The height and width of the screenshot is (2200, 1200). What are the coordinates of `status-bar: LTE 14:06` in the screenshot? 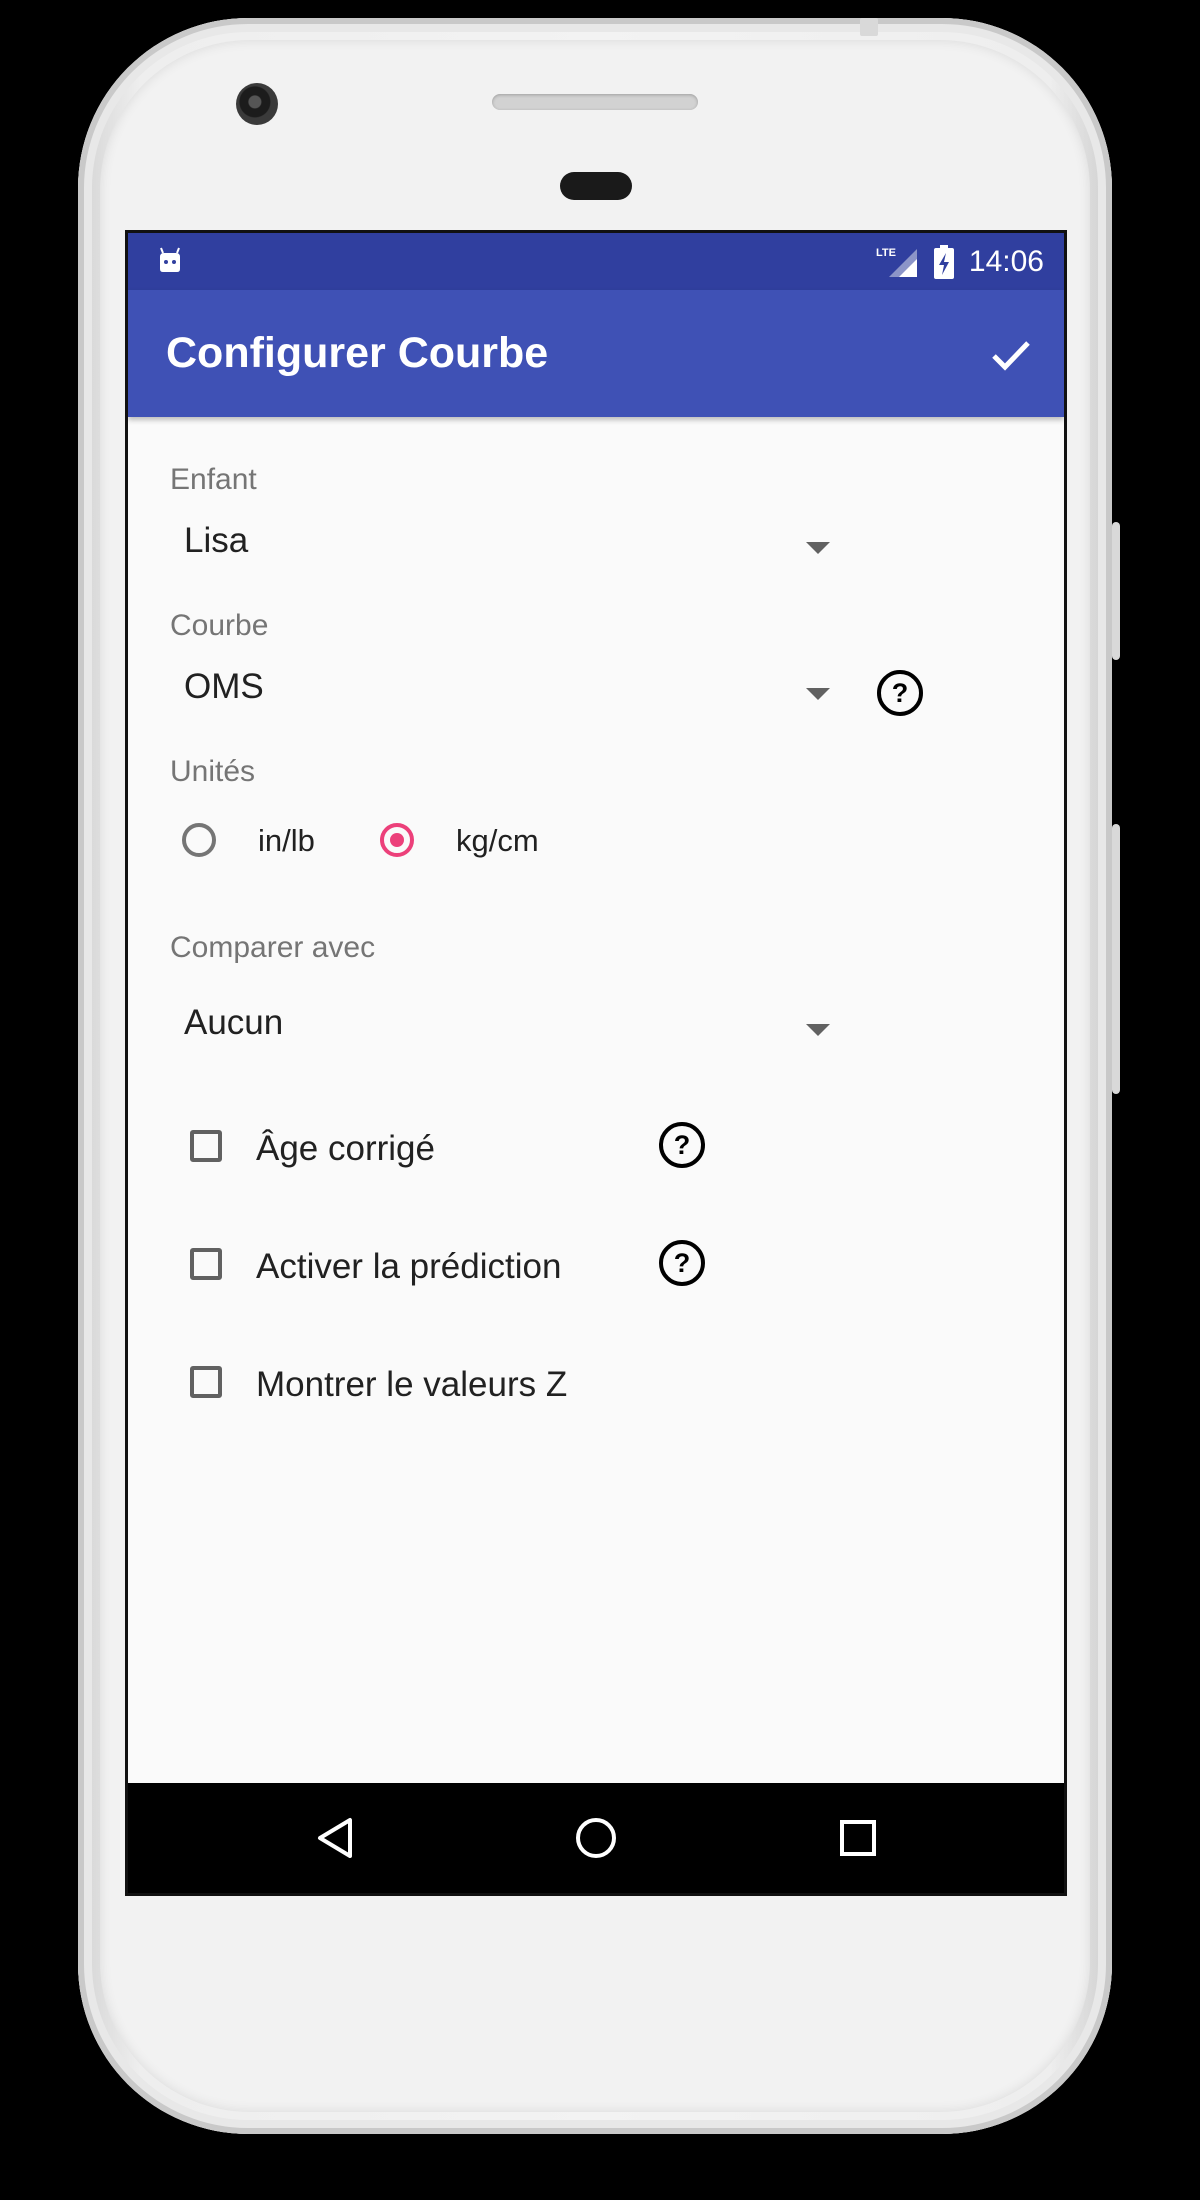 It's located at (596, 261).